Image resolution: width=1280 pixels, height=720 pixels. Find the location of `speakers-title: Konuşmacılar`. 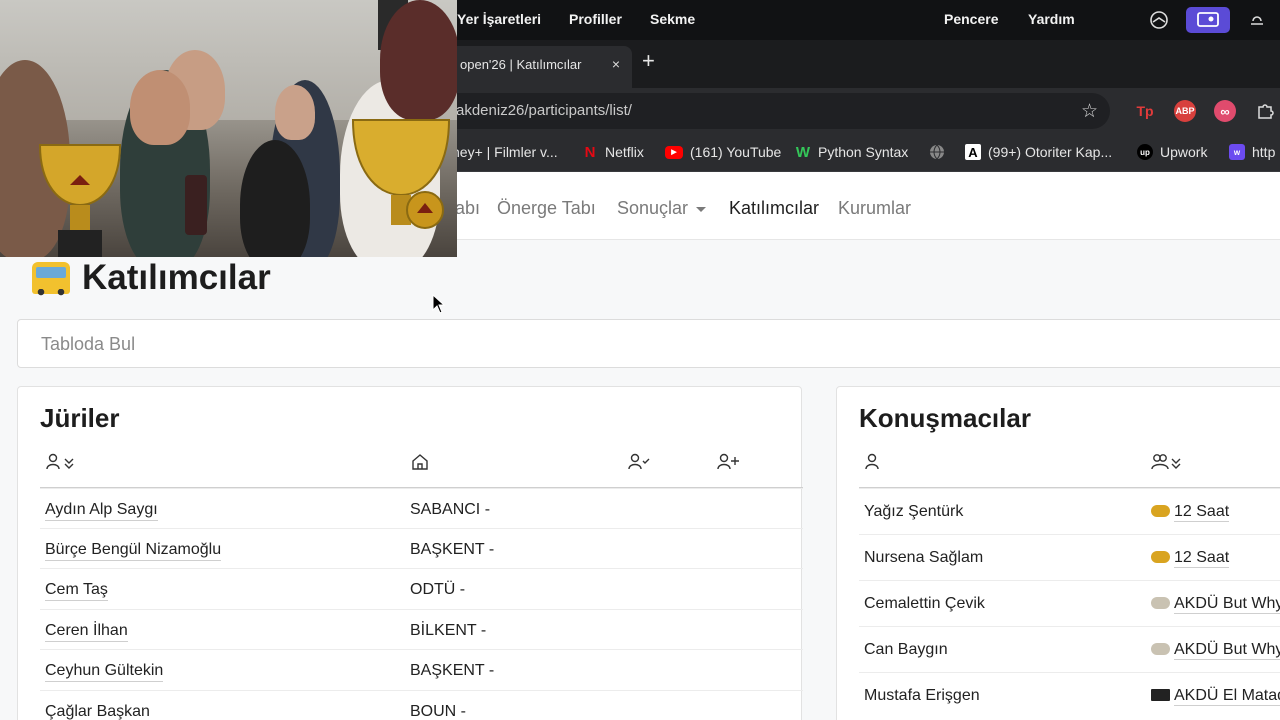

speakers-title: Konuşmacılar is located at coordinates (945, 418).